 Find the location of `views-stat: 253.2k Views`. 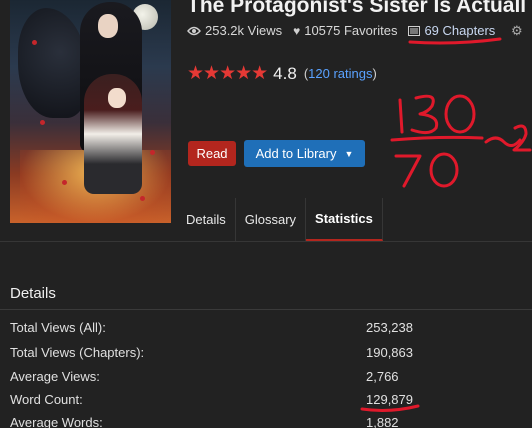

views-stat: 253.2k Views is located at coordinates (234, 30).